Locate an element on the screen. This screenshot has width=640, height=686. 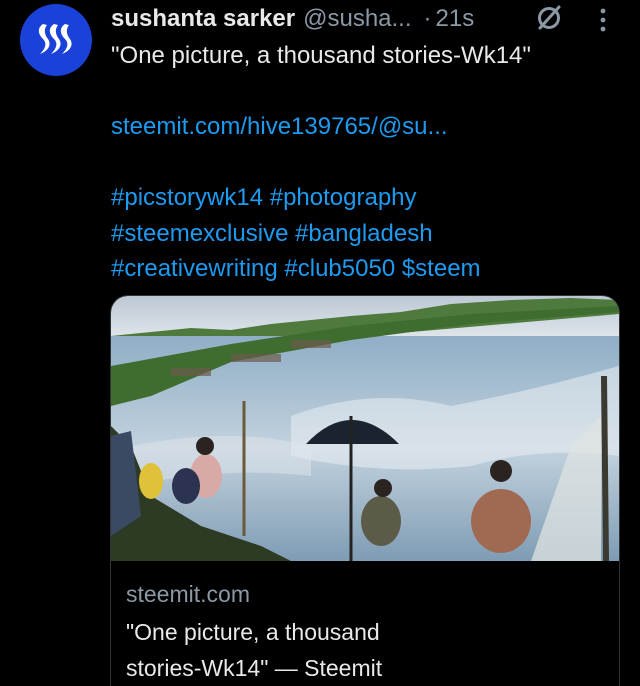
hashtags-line: #creativewriting #club5050 $steem is located at coordinates (366, 269).